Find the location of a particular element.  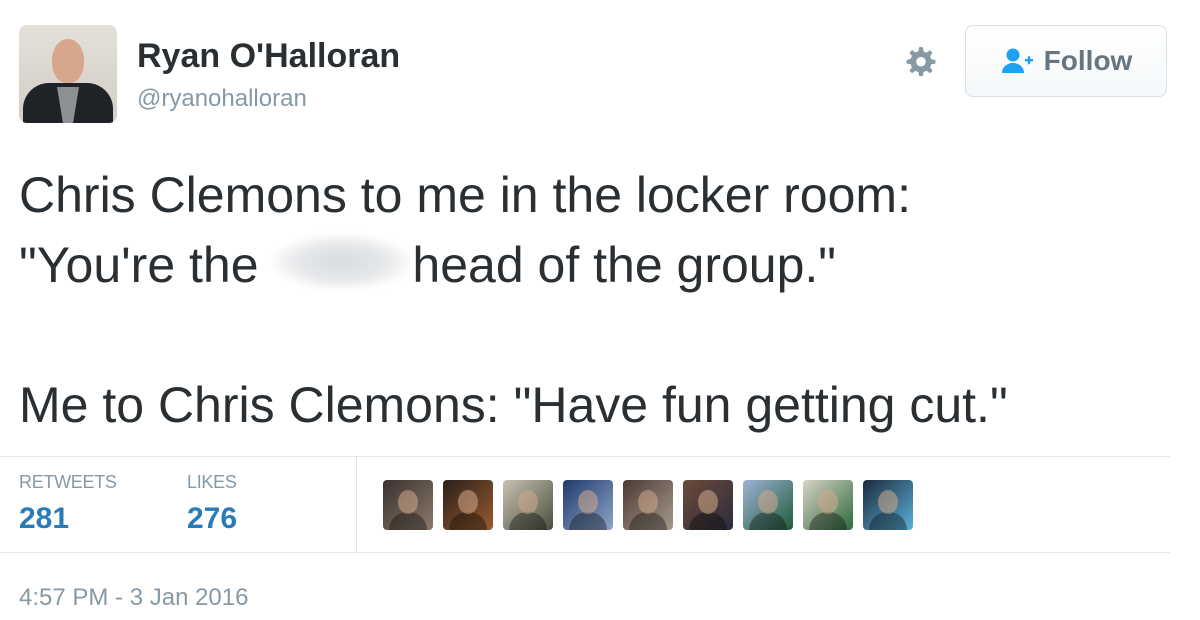

stats-divider-bottom is located at coordinates (585, 552).